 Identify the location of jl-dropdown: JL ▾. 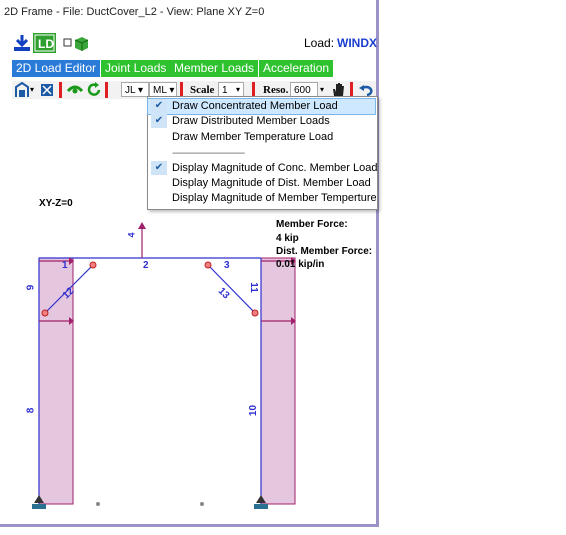
(135, 89).